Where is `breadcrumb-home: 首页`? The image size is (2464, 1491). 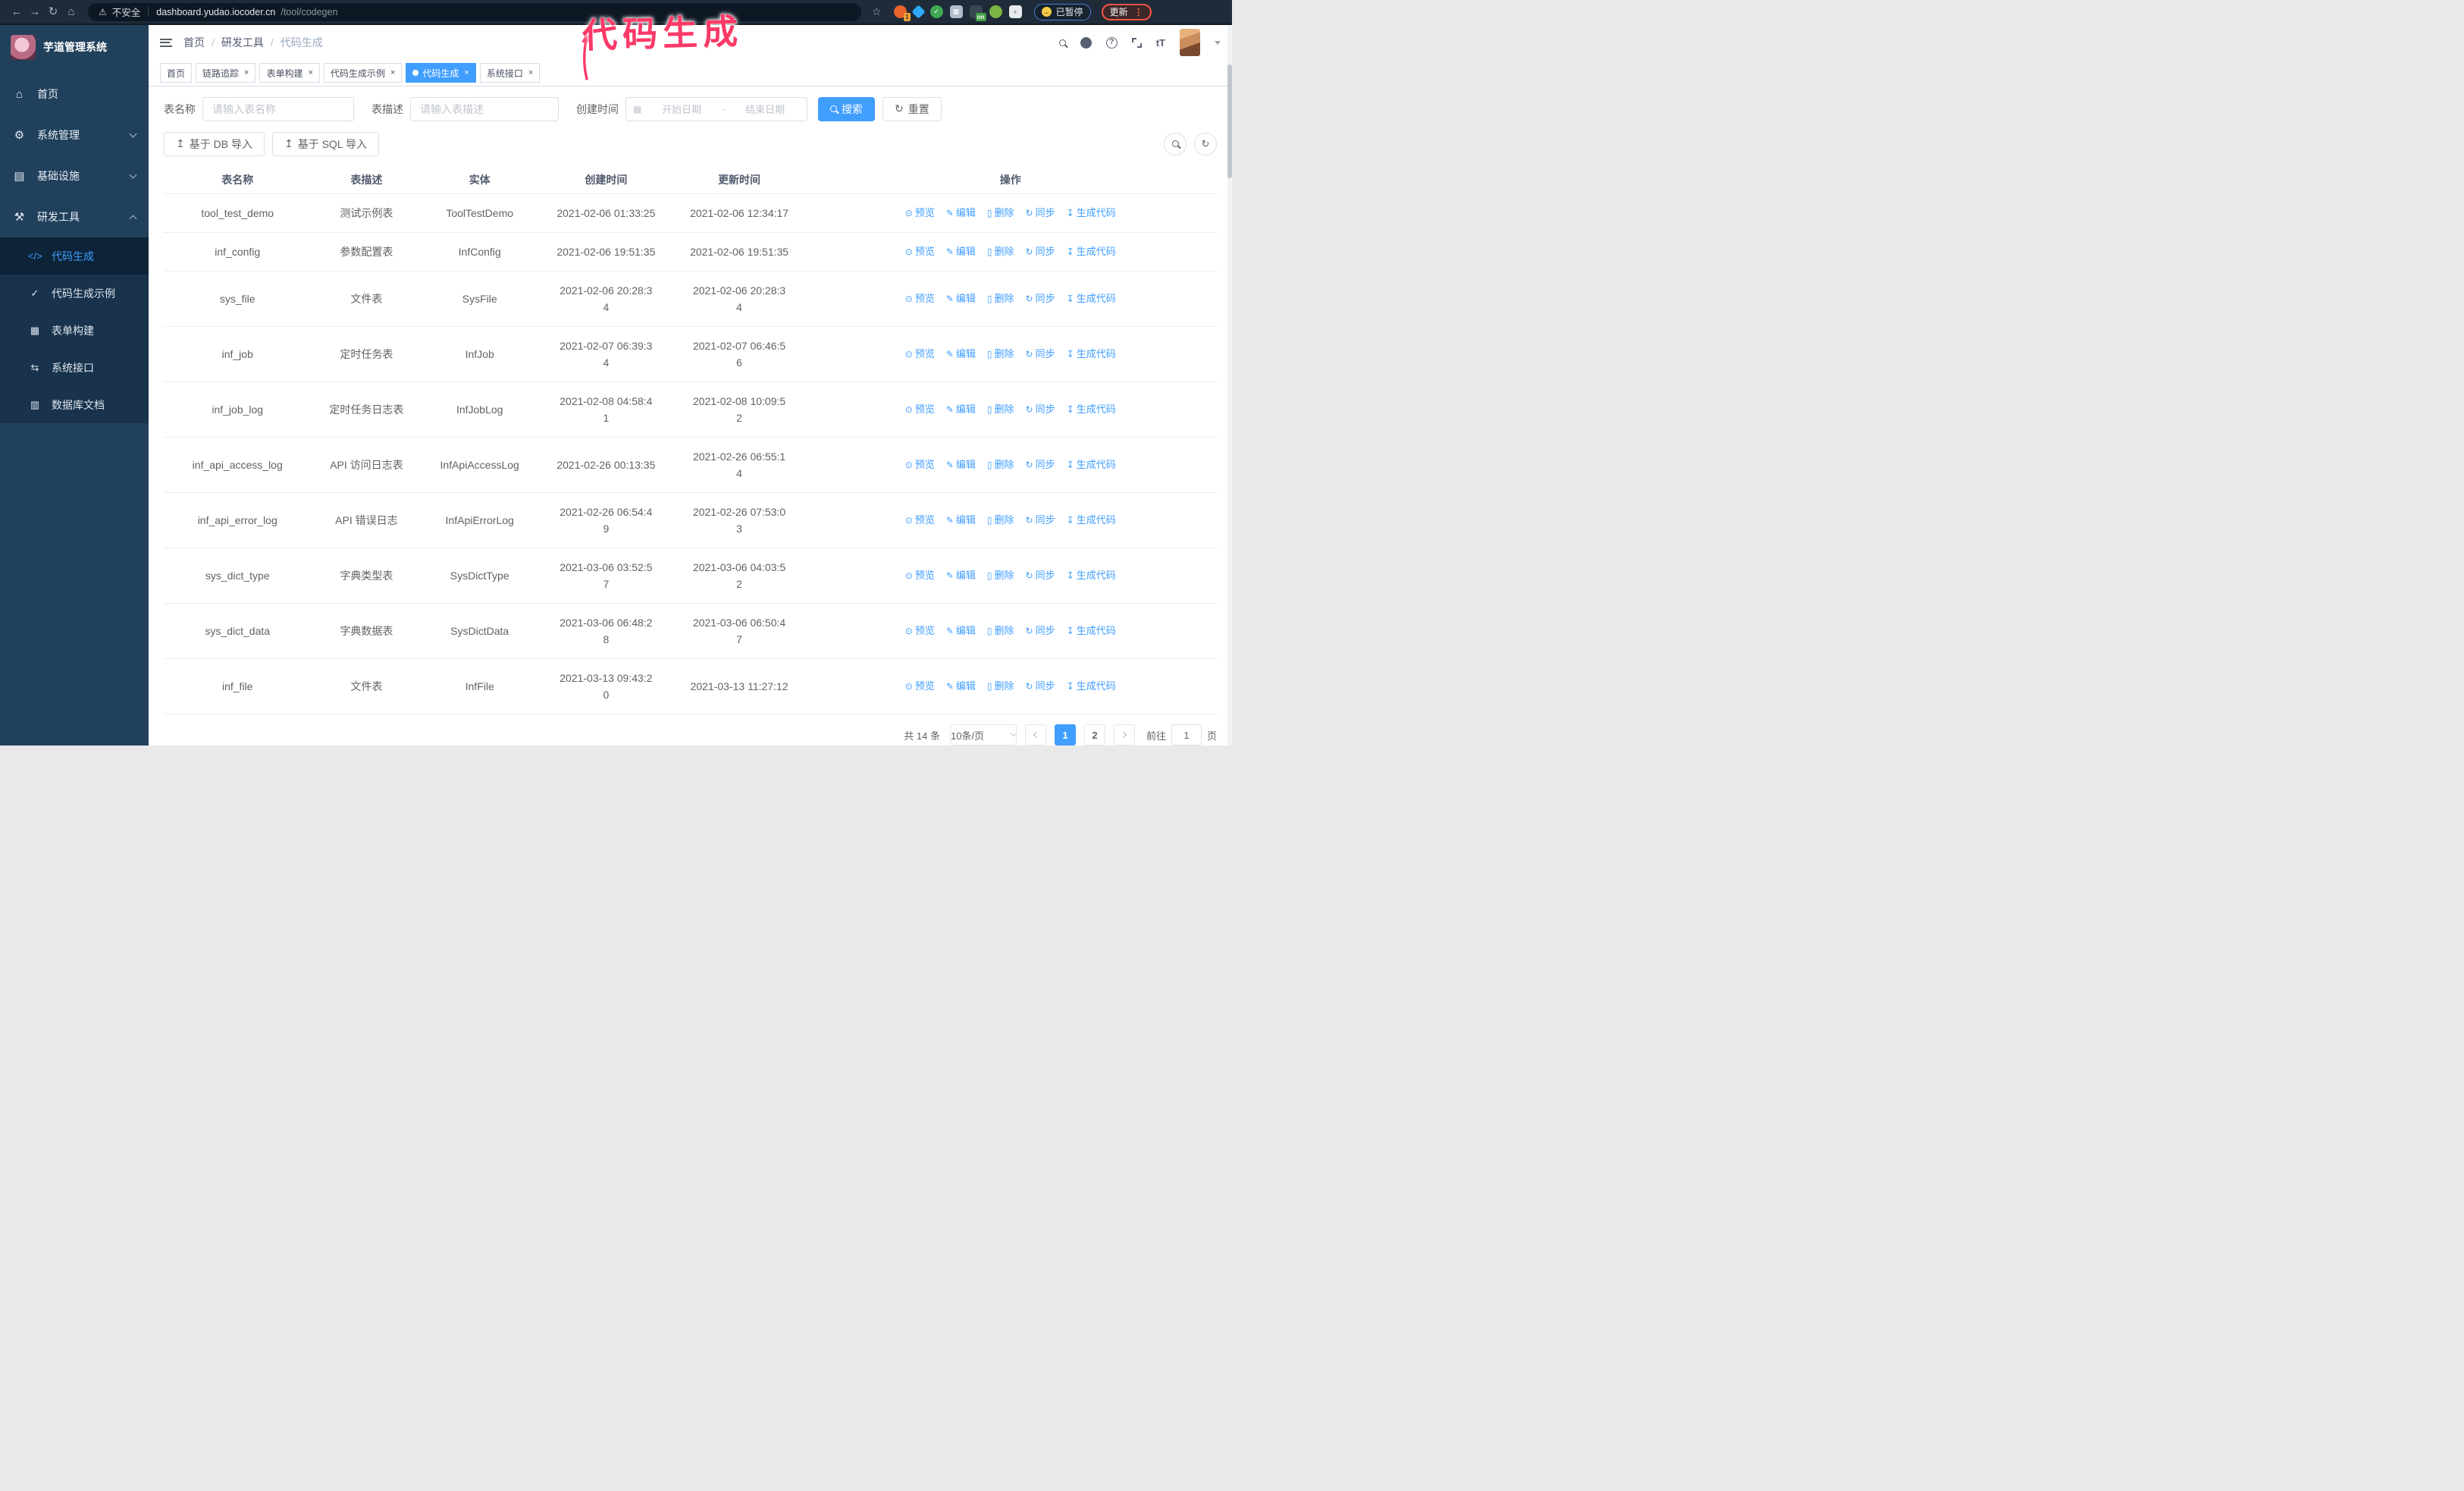
breadcrumb-home: 首页 is located at coordinates (194, 42).